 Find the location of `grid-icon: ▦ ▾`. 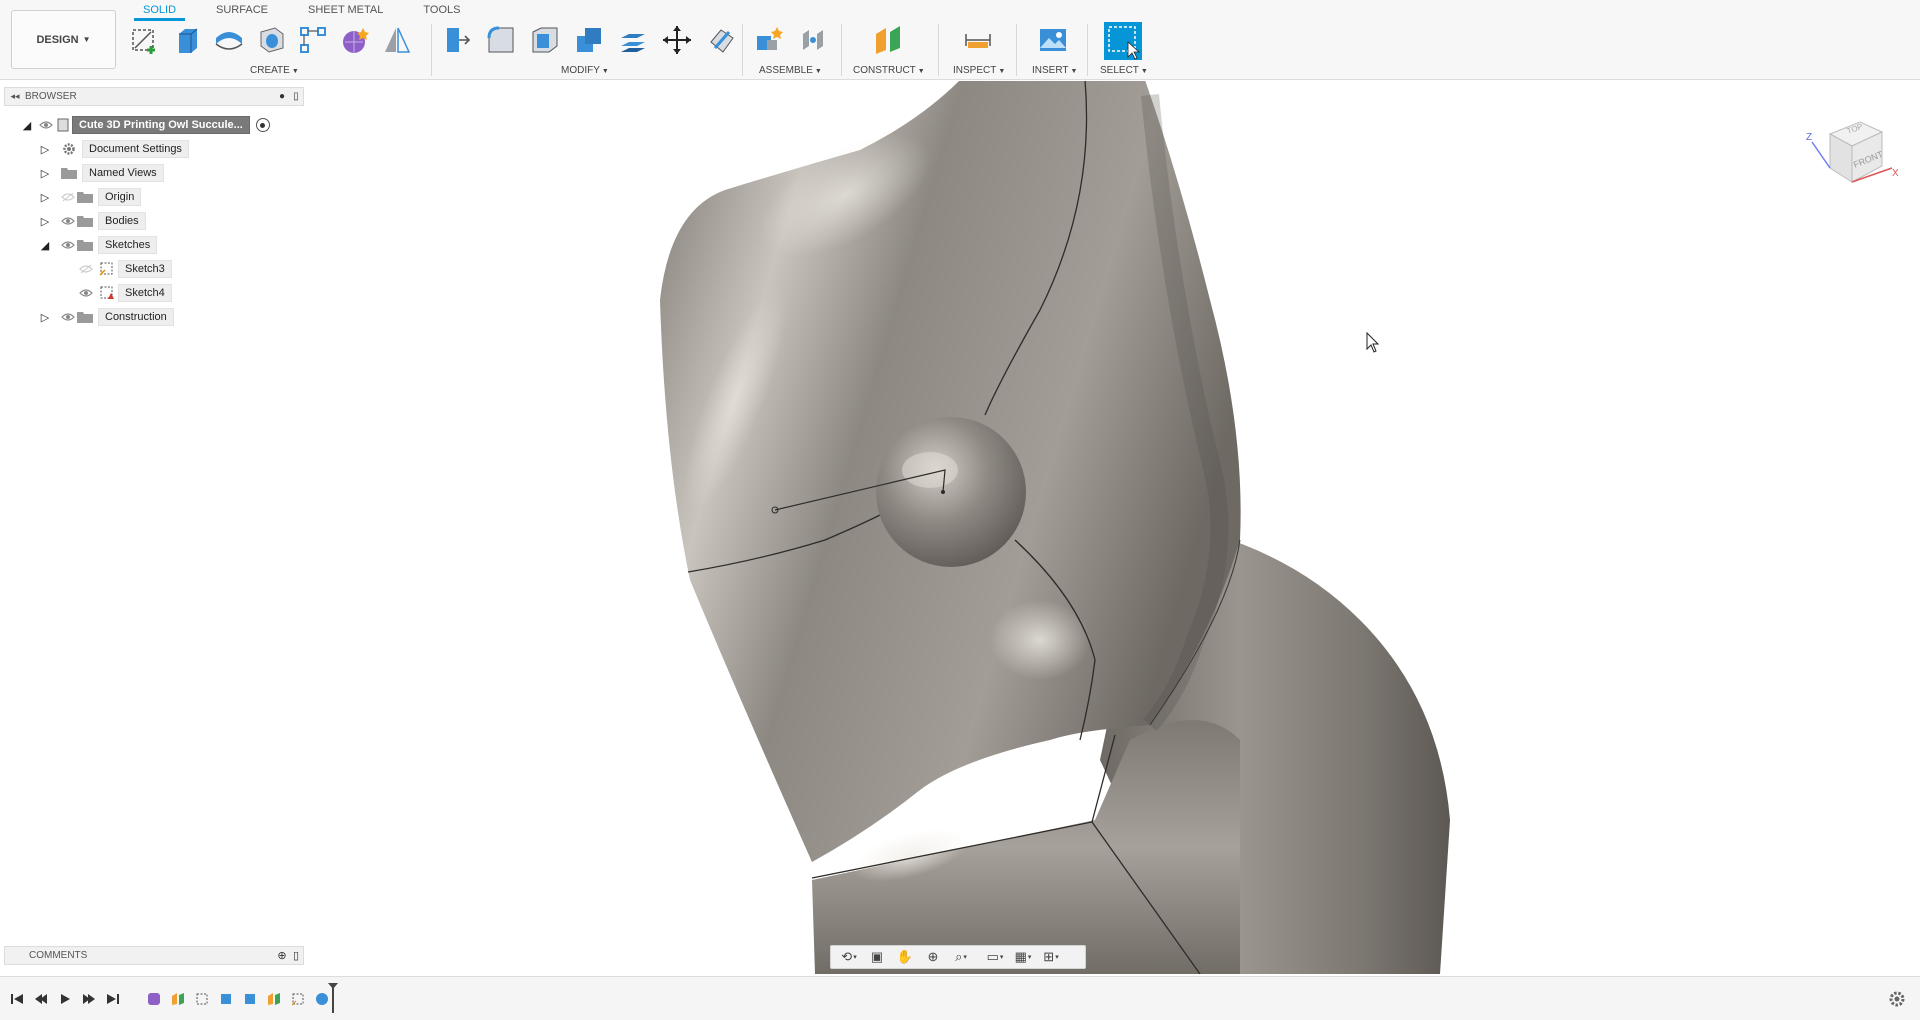

grid-icon: ▦ ▾ is located at coordinates (1023, 957).